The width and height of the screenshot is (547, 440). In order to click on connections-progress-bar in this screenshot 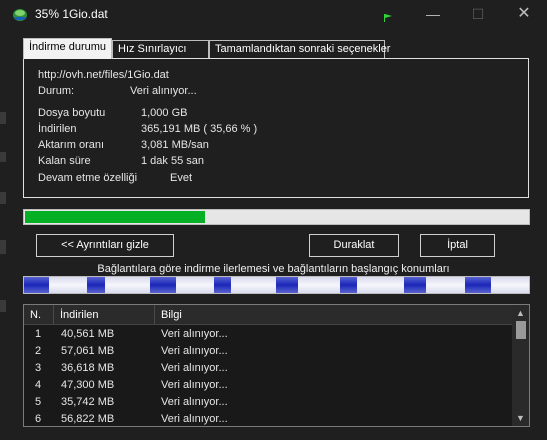, I will do `click(276, 285)`.